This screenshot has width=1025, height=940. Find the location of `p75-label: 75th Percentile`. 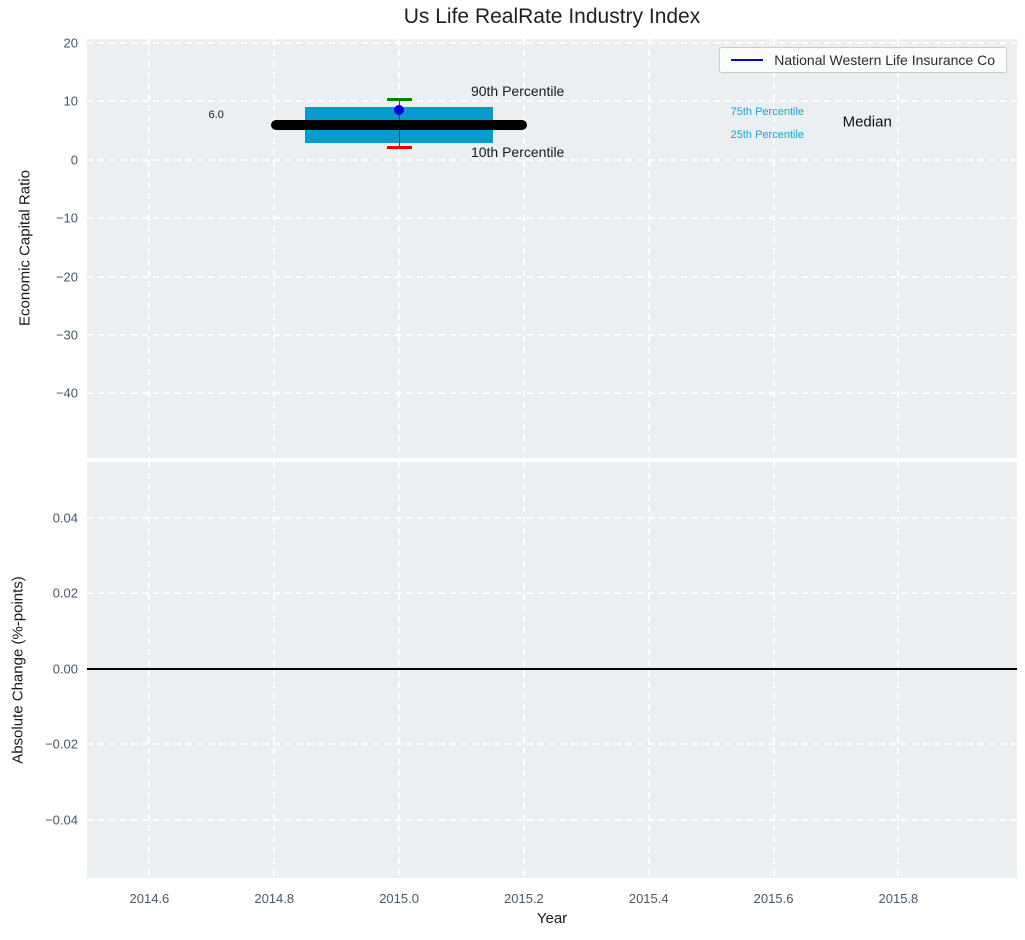

p75-label: 75th Percentile is located at coordinates (767, 111).